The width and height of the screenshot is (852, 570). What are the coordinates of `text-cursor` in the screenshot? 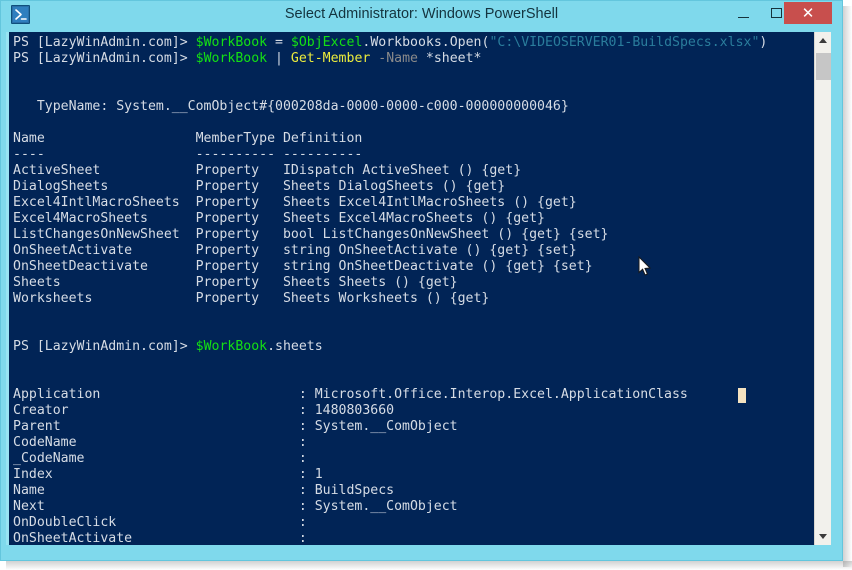 It's located at (742, 395).